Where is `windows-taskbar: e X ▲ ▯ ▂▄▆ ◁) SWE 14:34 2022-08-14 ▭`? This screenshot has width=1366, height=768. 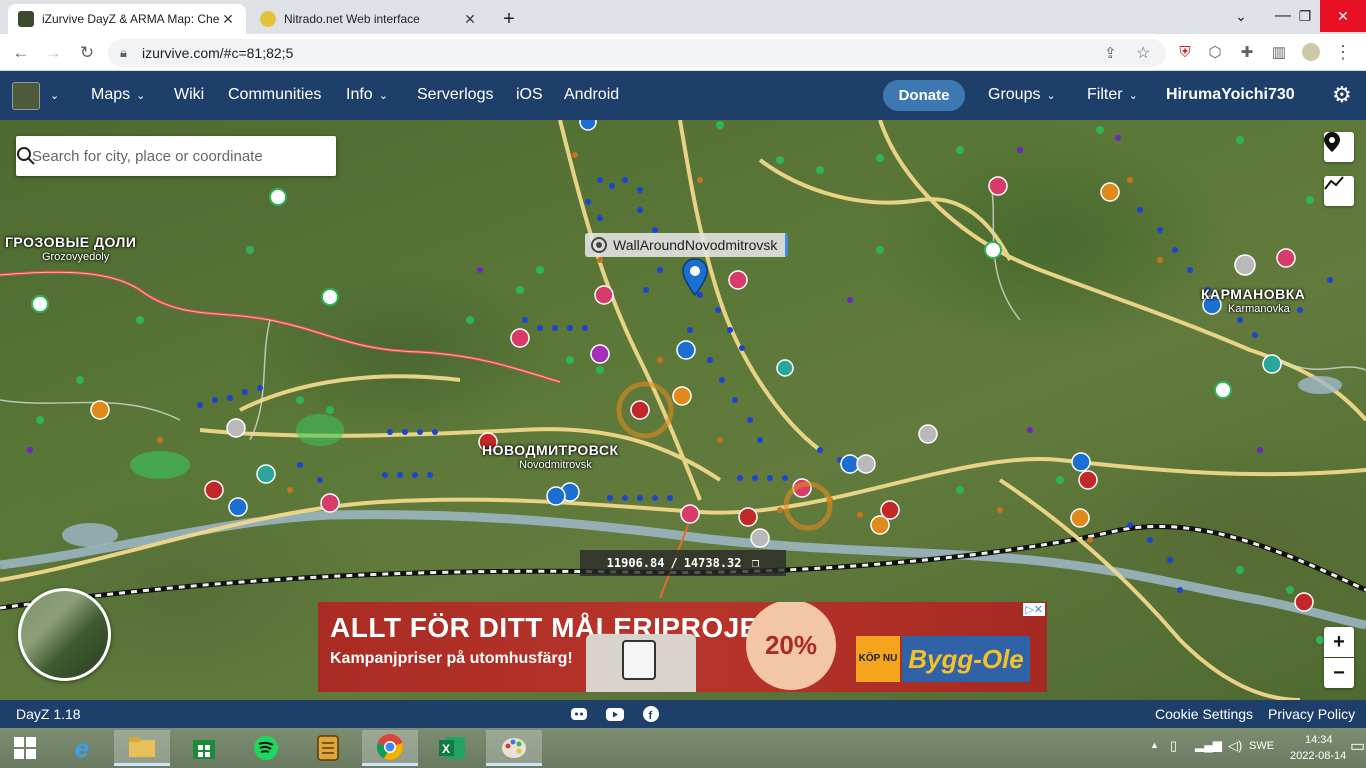 windows-taskbar: e X ▲ ▯ ▂▄▆ ◁) SWE 14:34 2022-08-14 ▭ is located at coordinates (683, 748).